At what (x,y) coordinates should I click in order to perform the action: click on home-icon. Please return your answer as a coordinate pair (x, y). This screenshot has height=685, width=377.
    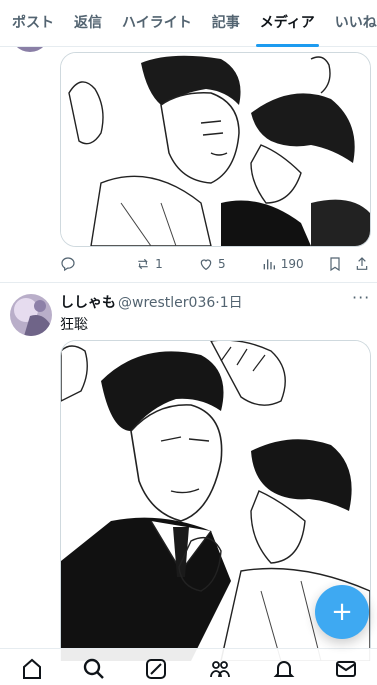
    Looking at the image, I should click on (32, 669).